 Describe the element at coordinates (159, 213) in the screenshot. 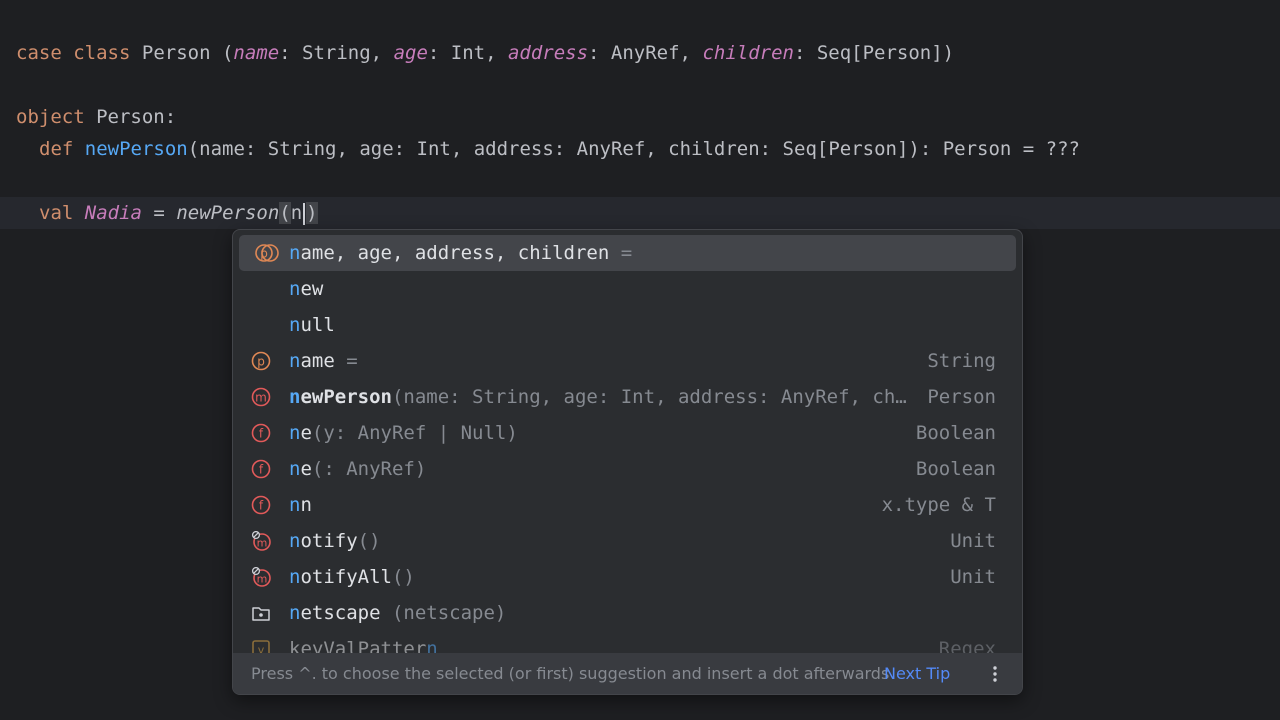

I see `operator: =` at that location.